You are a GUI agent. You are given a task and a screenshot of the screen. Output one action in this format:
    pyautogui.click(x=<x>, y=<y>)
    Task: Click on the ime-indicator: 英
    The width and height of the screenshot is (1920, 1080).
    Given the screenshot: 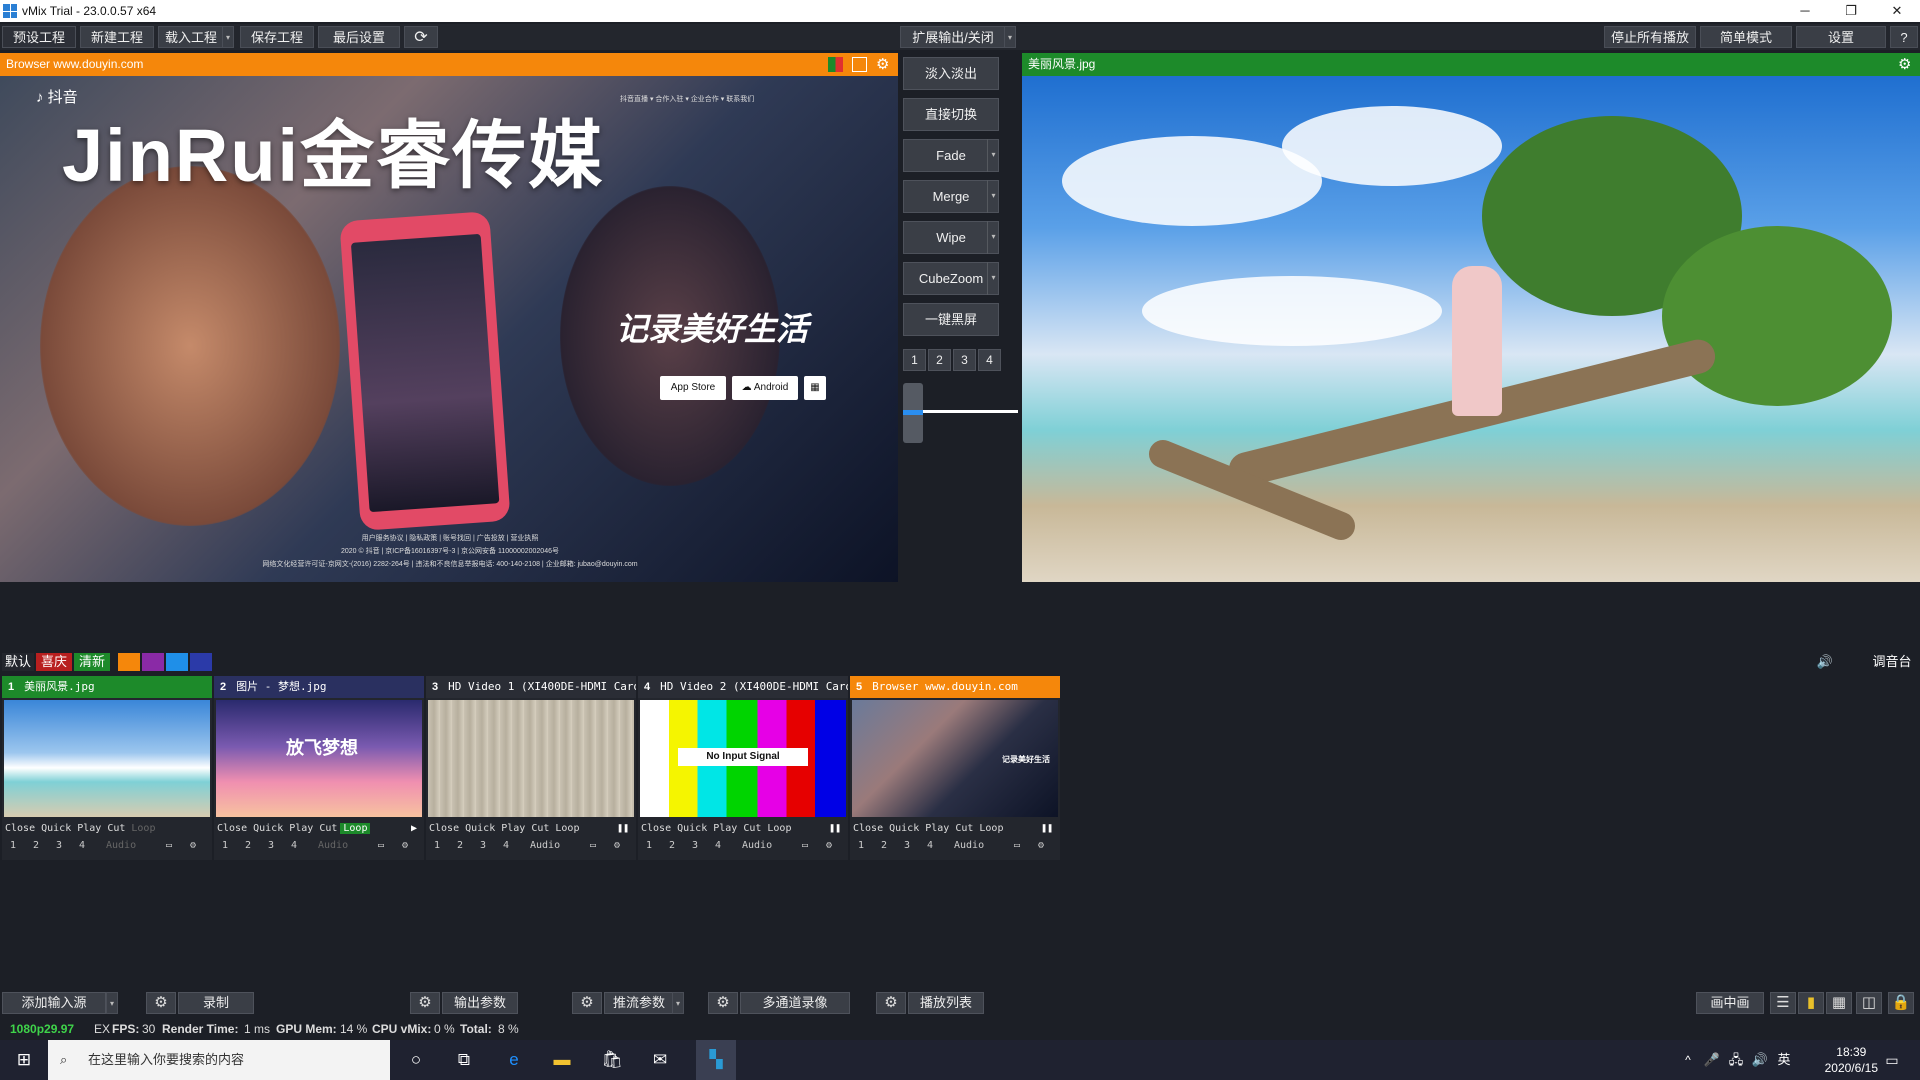 What is the action you would take?
    pyautogui.click(x=1784, y=1060)
    